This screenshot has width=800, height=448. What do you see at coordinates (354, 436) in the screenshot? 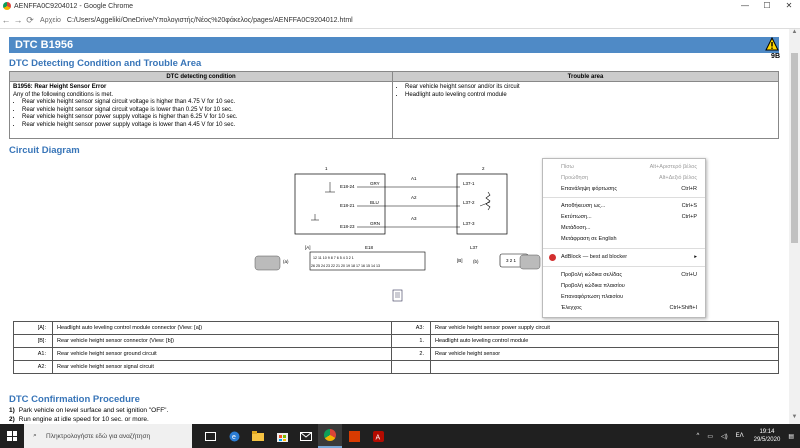
I see `office-icon` at bounding box center [354, 436].